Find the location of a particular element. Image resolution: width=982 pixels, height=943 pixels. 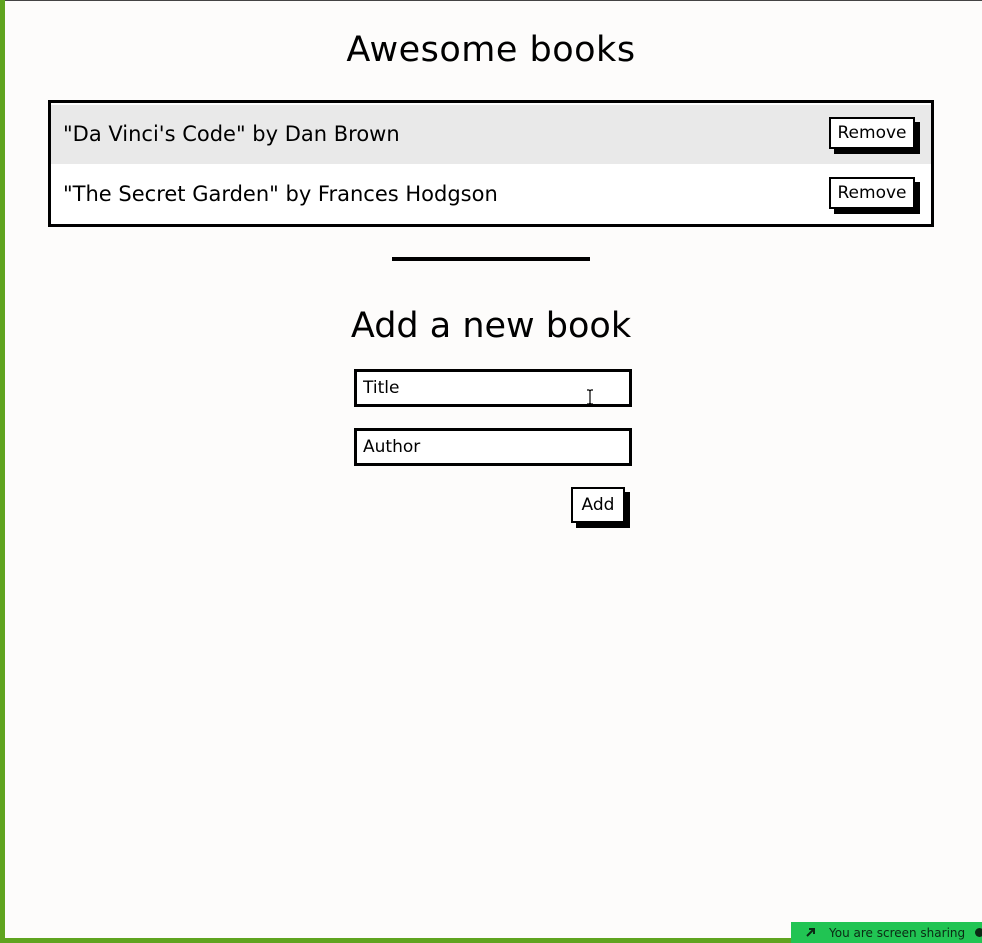

page-title: Awesome books is located at coordinates (491, 50).